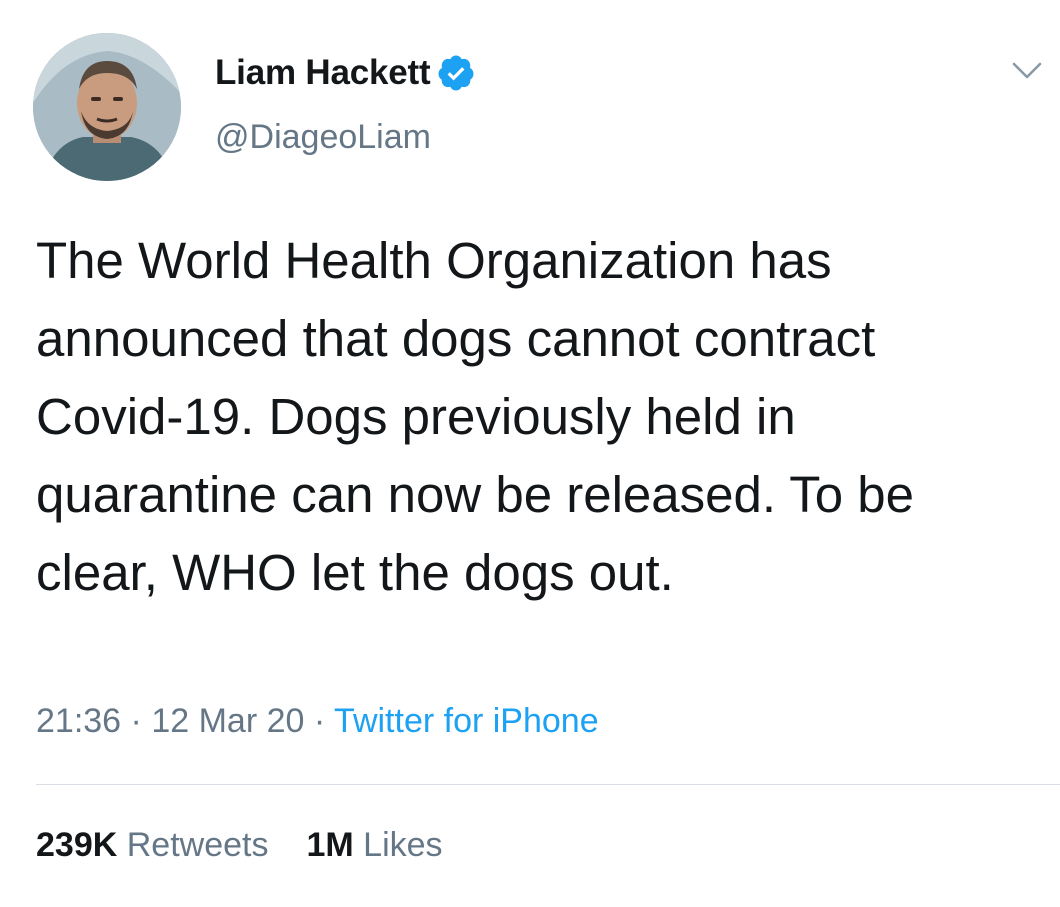 This screenshot has width=1060, height=907. I want to click on tweet-time: 21:36, so click(78, 721).